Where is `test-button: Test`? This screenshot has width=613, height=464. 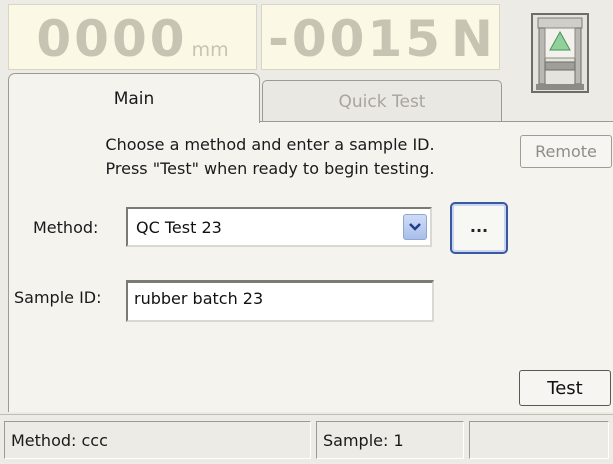
test-button: Test is located at coordinates (565, 388).